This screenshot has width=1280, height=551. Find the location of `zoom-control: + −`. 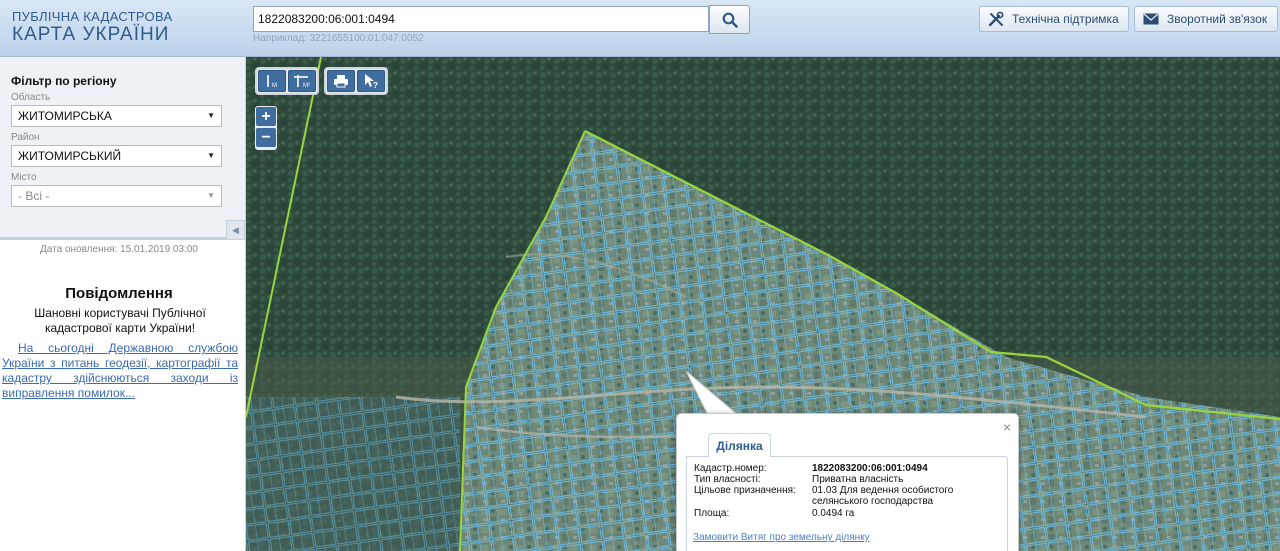

zoom-control: + − is located at coordinates (266, 128).